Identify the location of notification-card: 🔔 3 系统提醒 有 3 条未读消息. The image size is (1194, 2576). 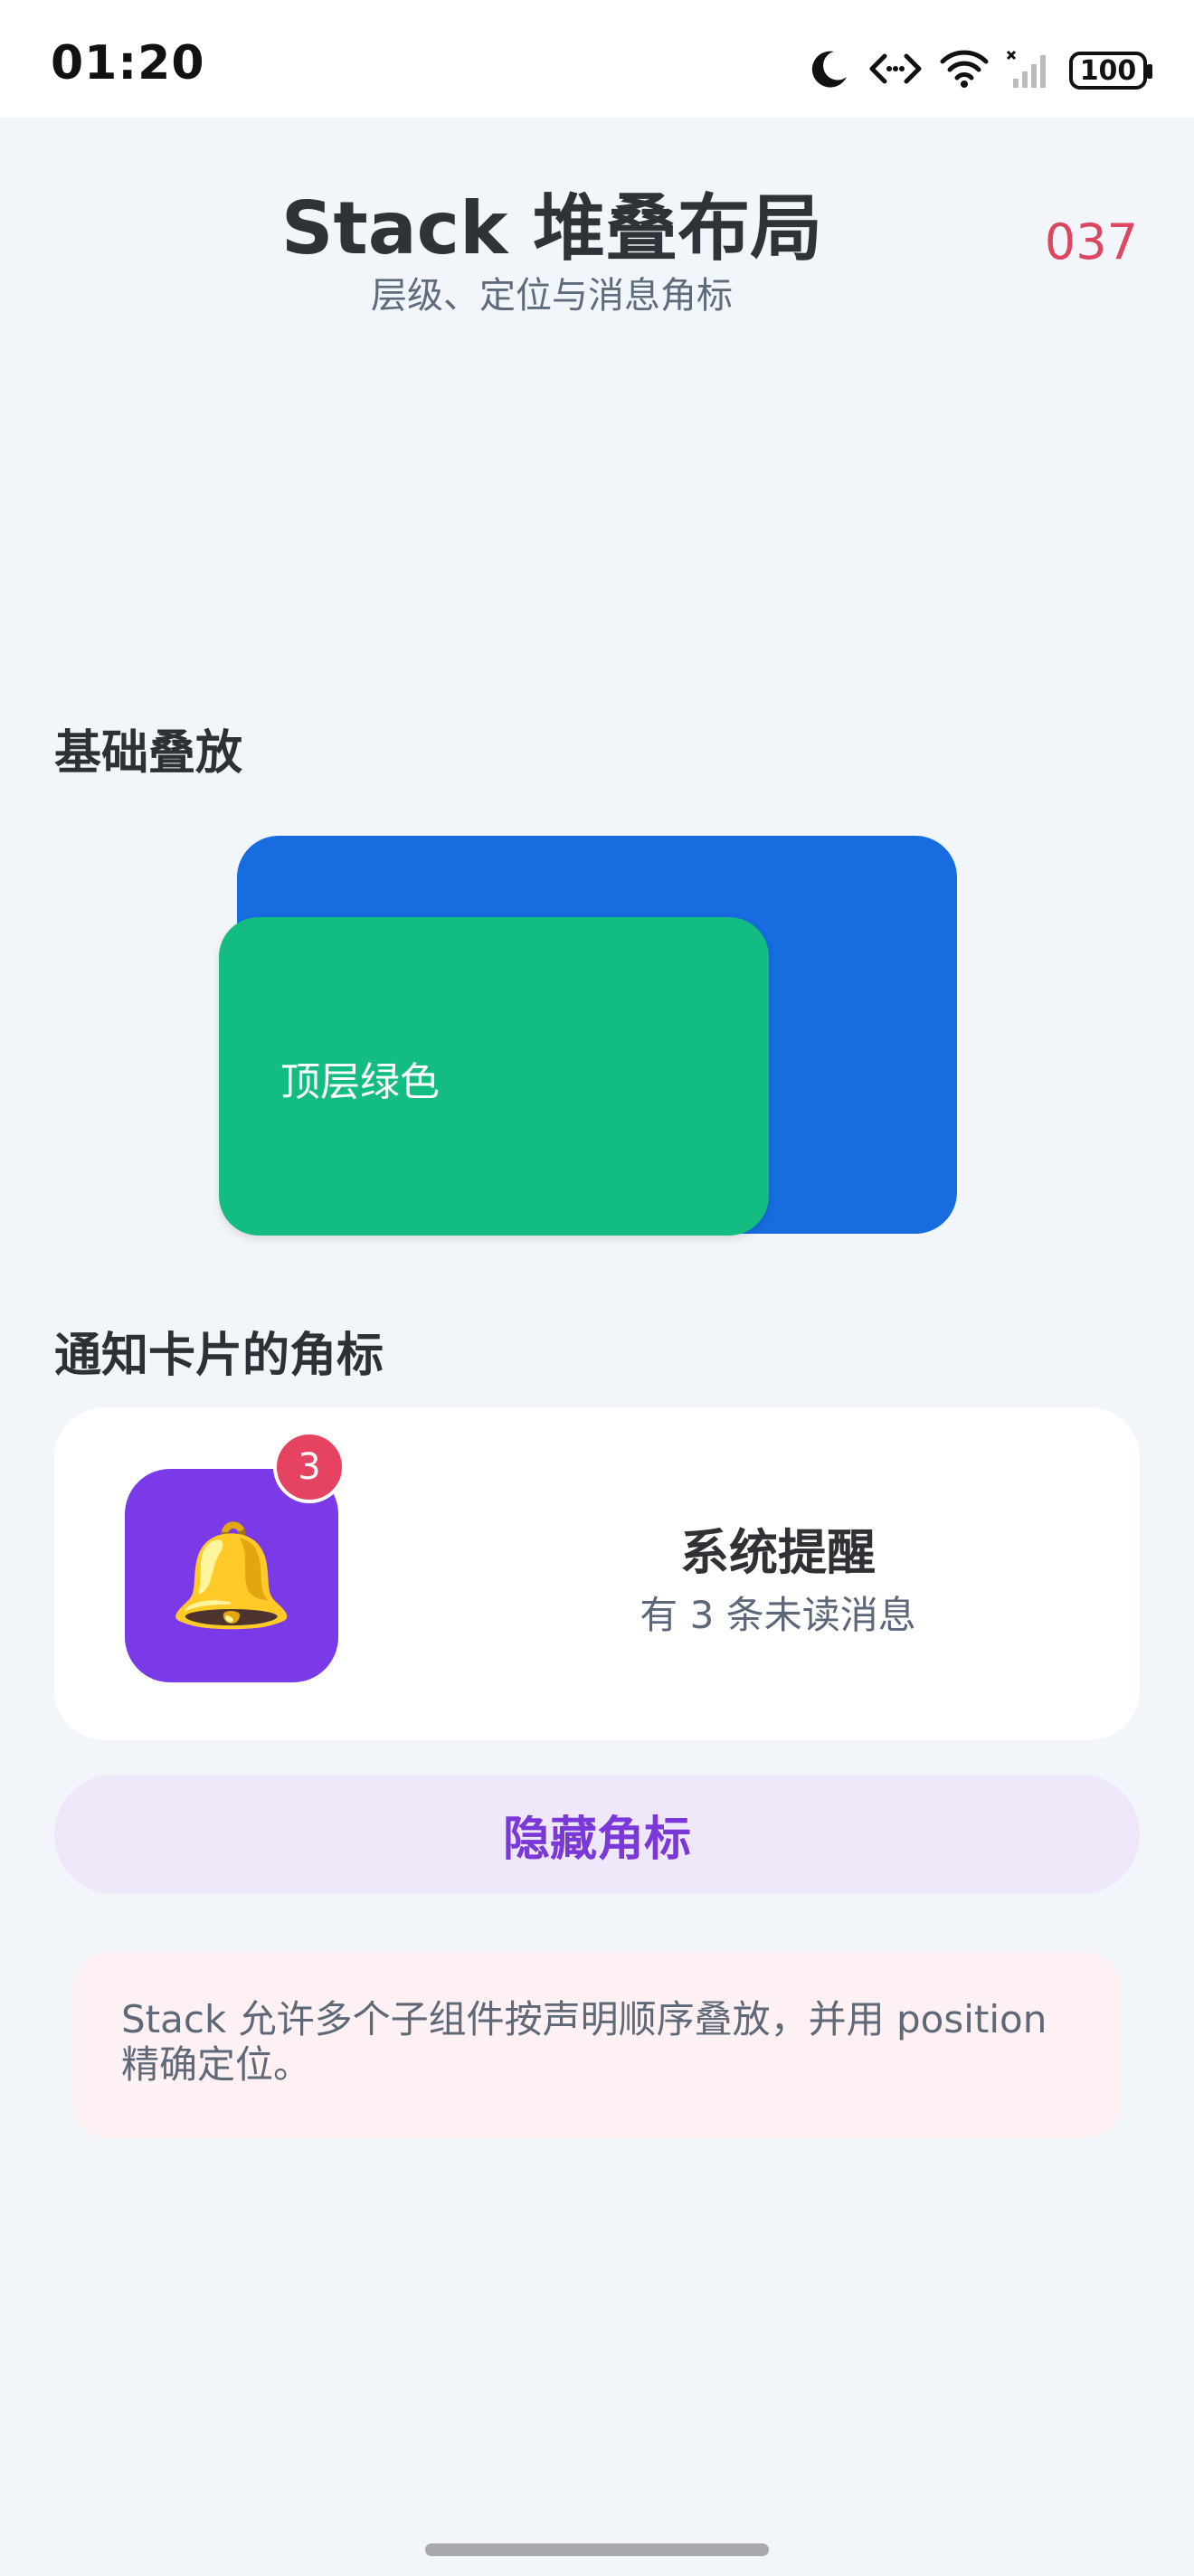
(597, 1573).